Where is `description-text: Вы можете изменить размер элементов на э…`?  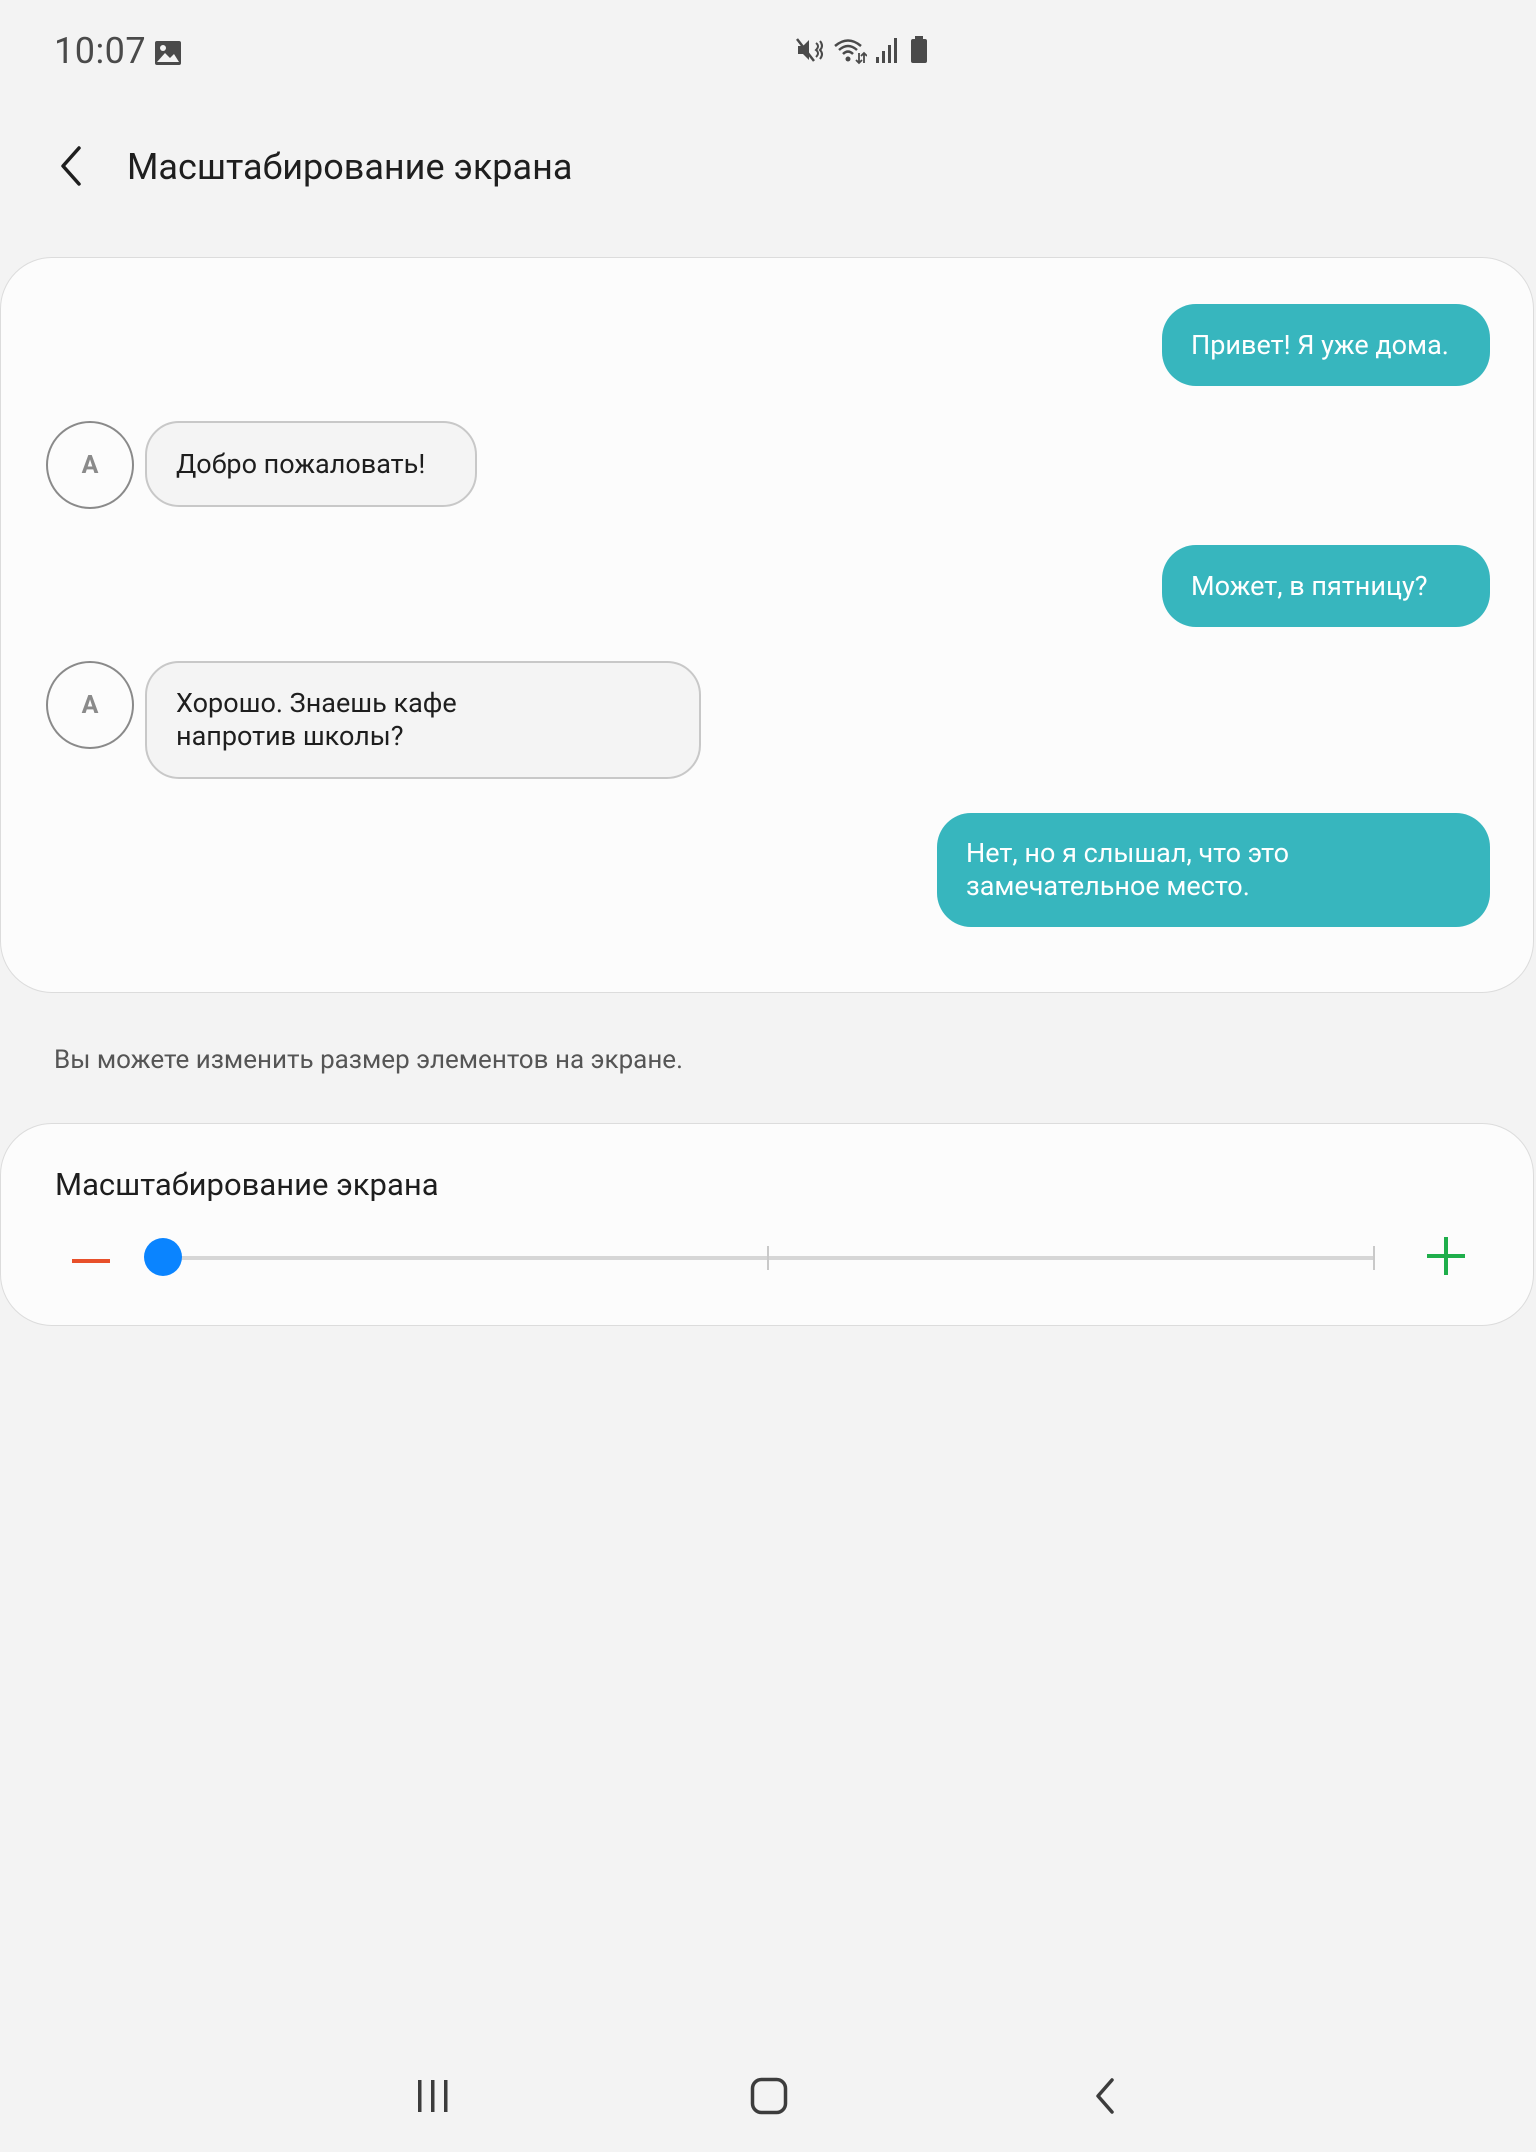 description-text: Вы можете изменить размер элементов на э… is located at coordinates (368, 1060).